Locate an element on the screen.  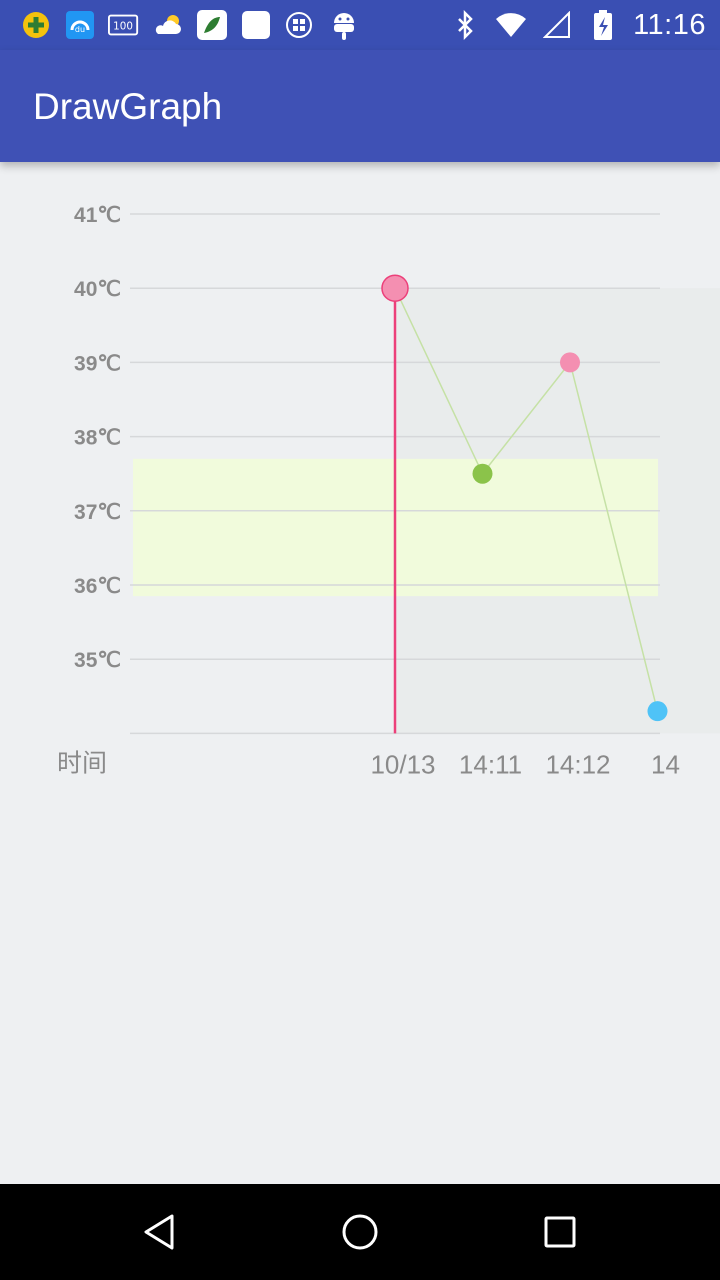
android-icon is located at coordinates (344, 25).